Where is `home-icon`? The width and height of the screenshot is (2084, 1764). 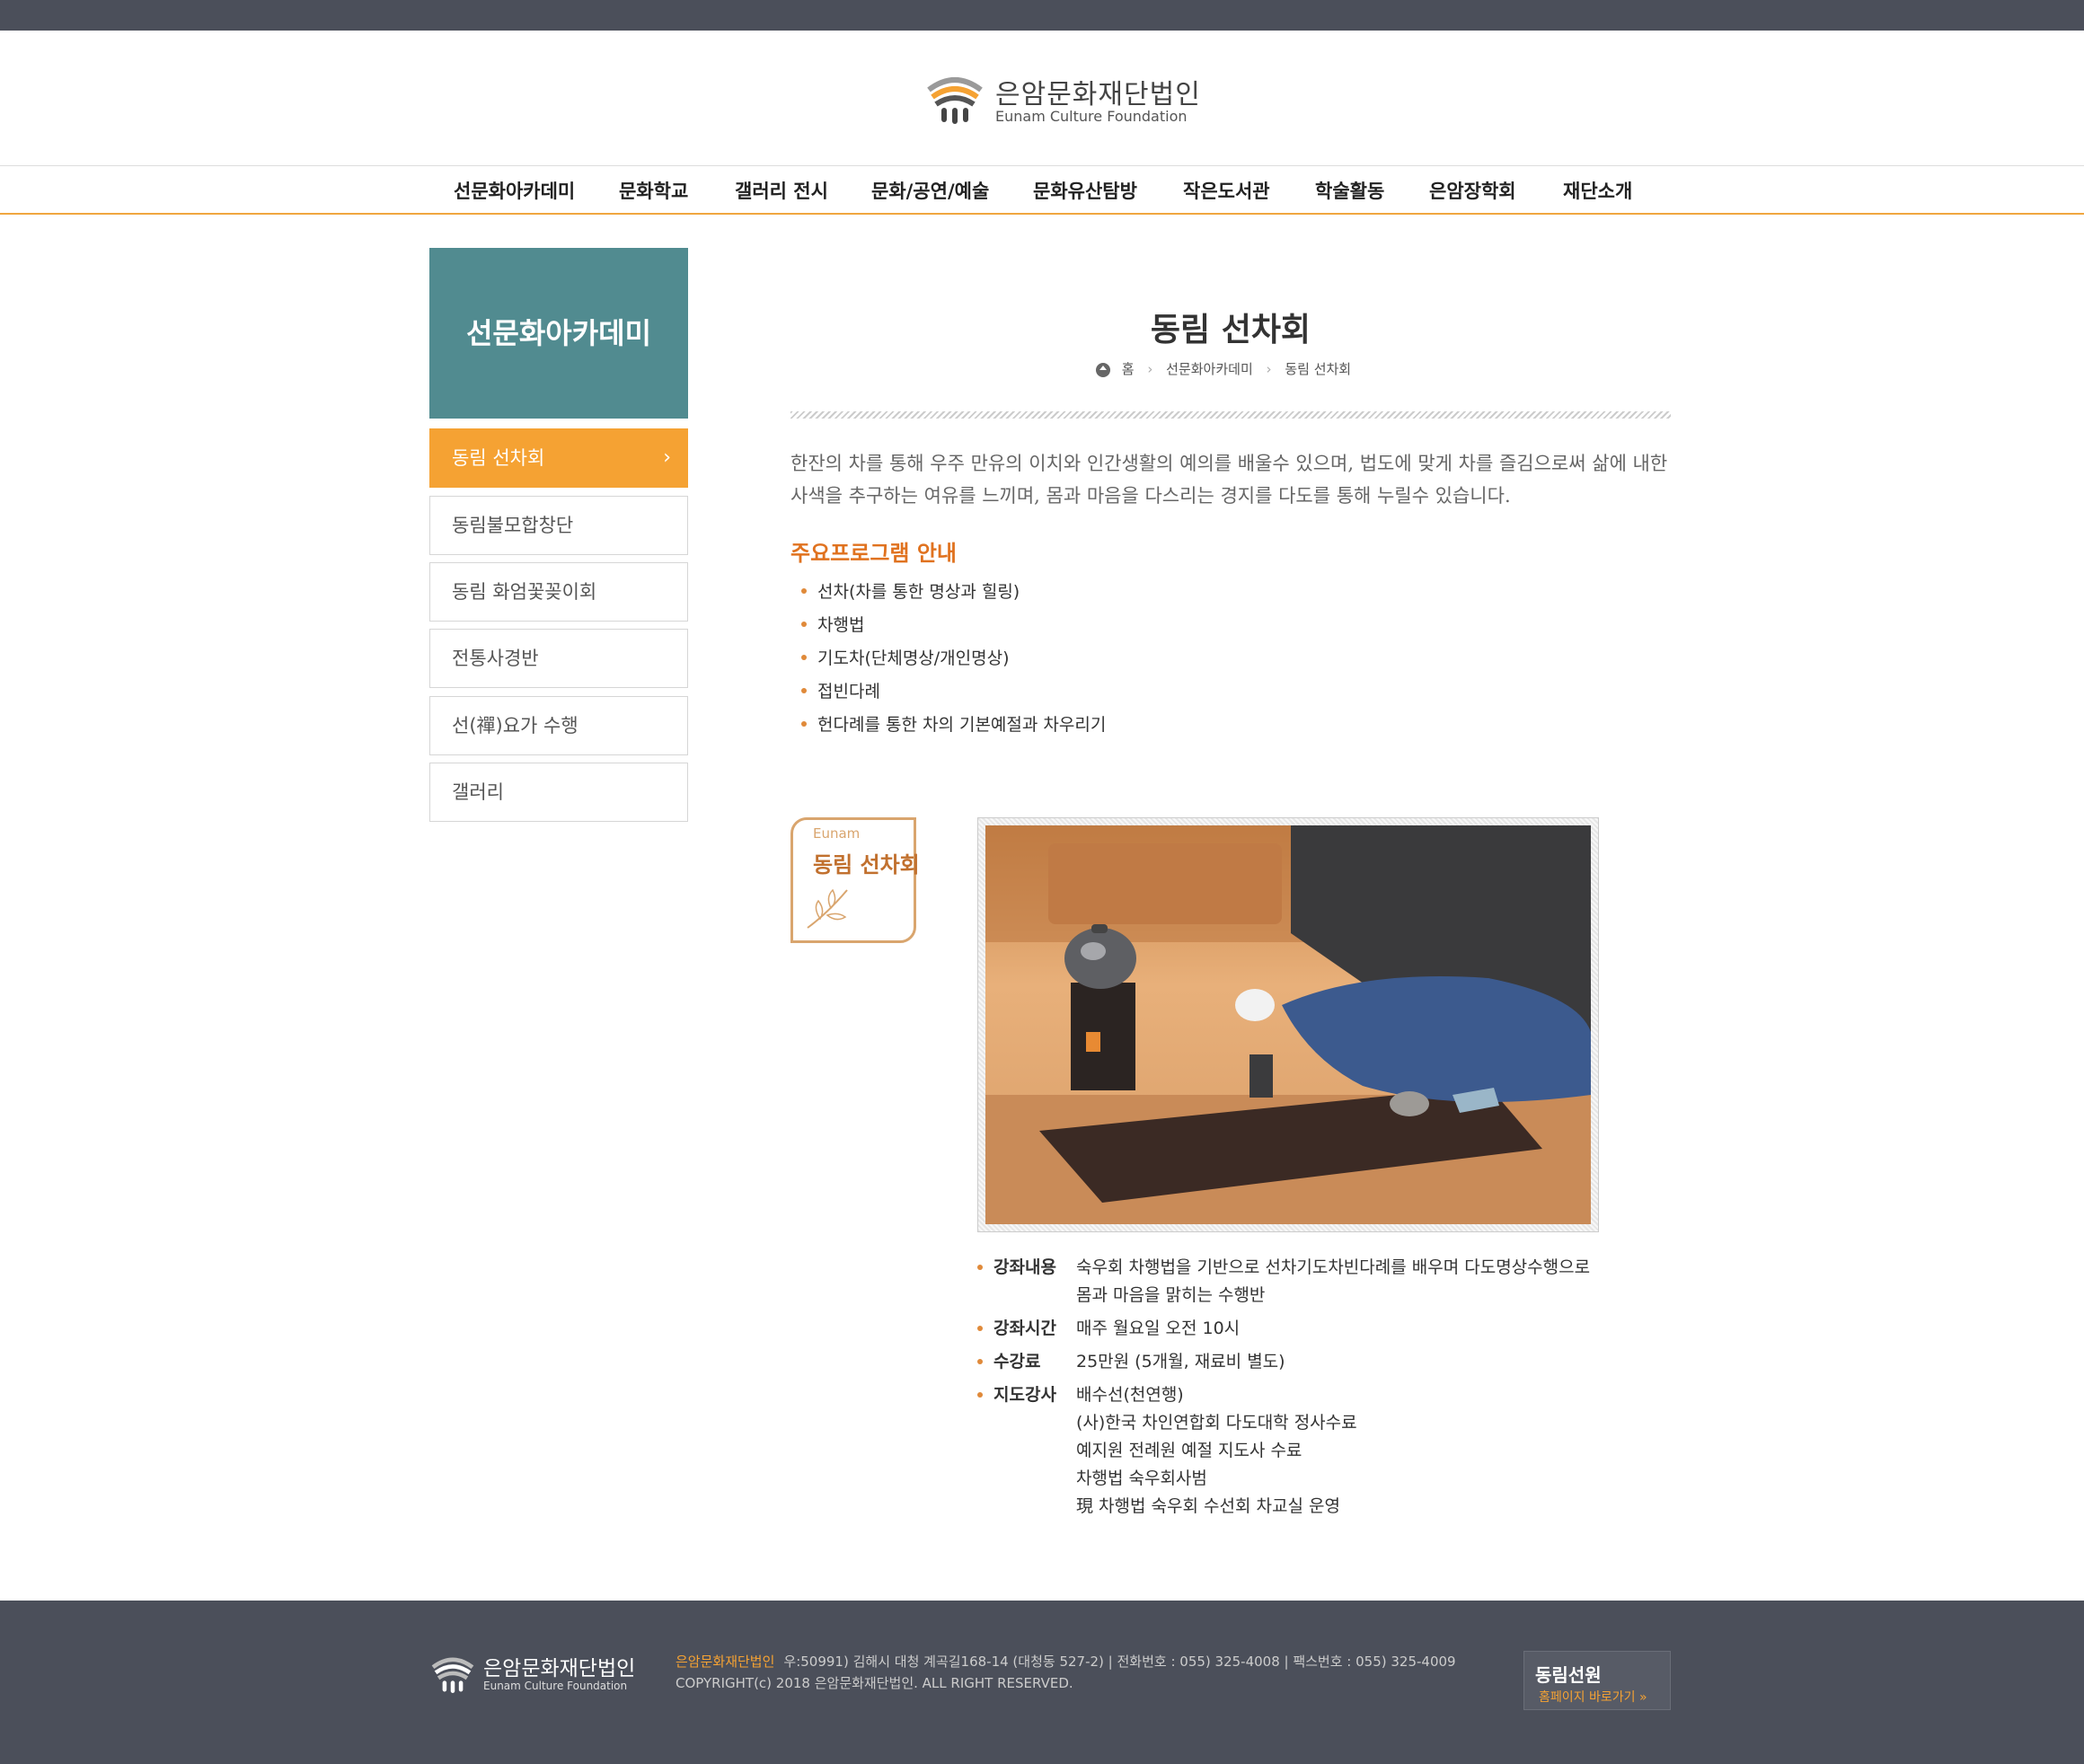
home-icon is located at coordinates (1103, 369).